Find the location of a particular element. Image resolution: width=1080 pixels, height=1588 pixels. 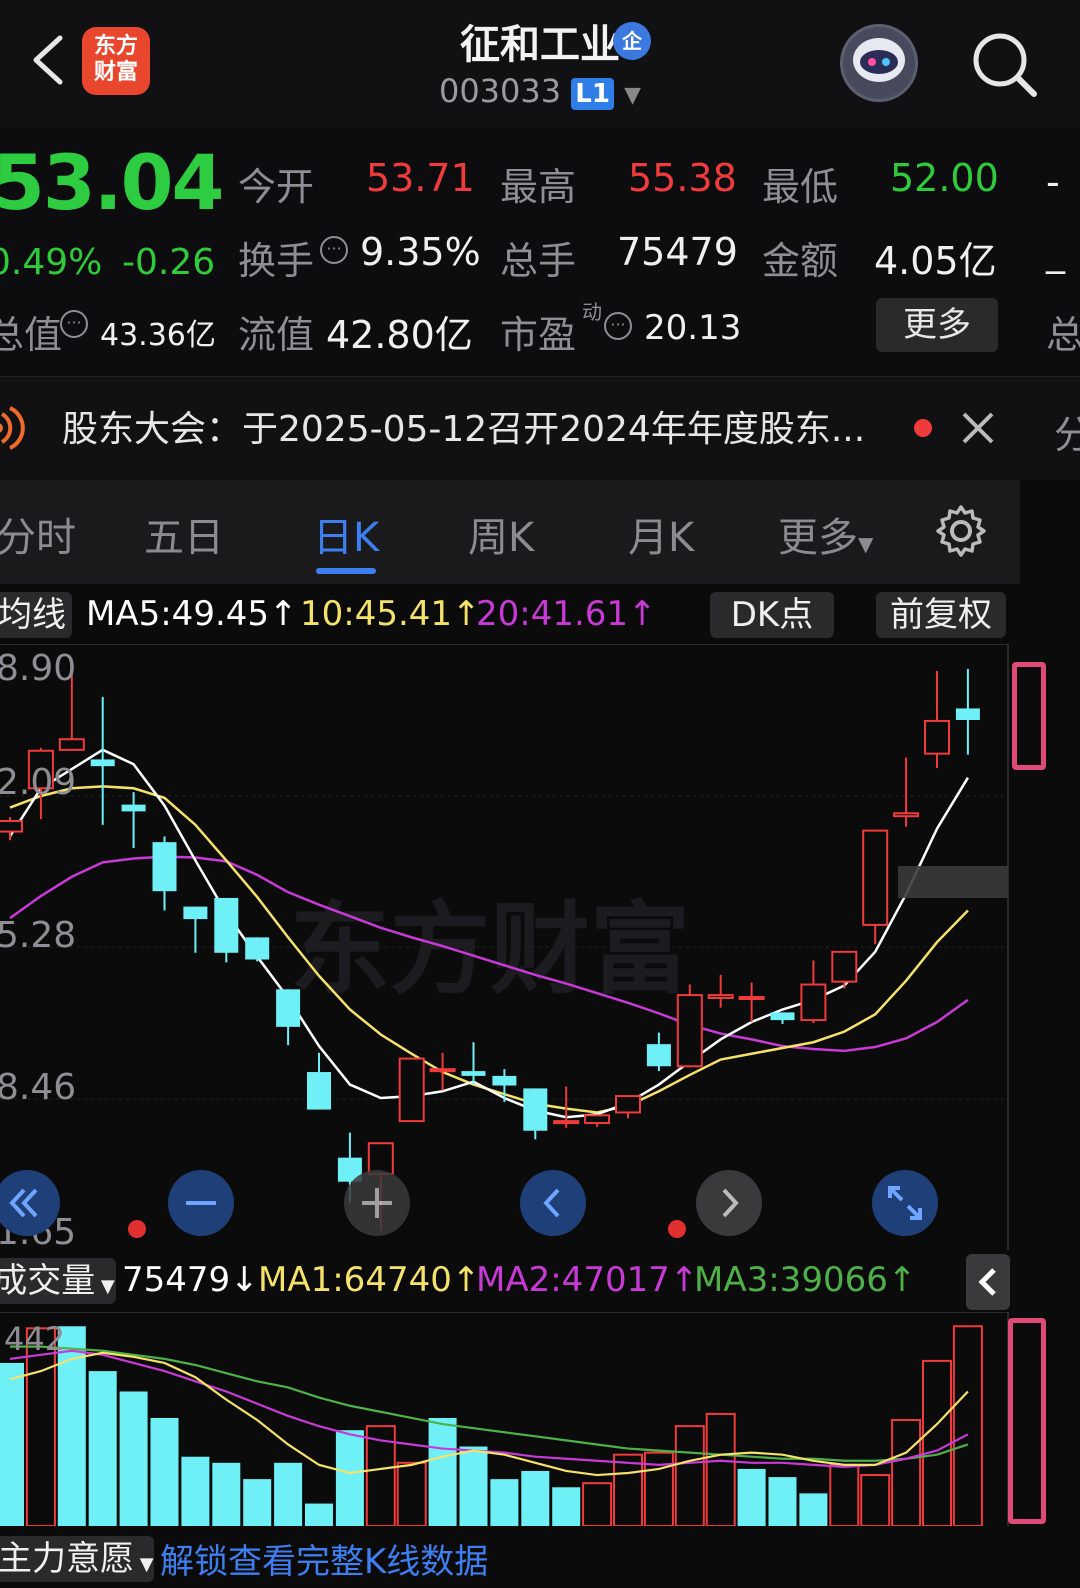

price-axis-label: 8.90 is located at coordinates (38, 668).